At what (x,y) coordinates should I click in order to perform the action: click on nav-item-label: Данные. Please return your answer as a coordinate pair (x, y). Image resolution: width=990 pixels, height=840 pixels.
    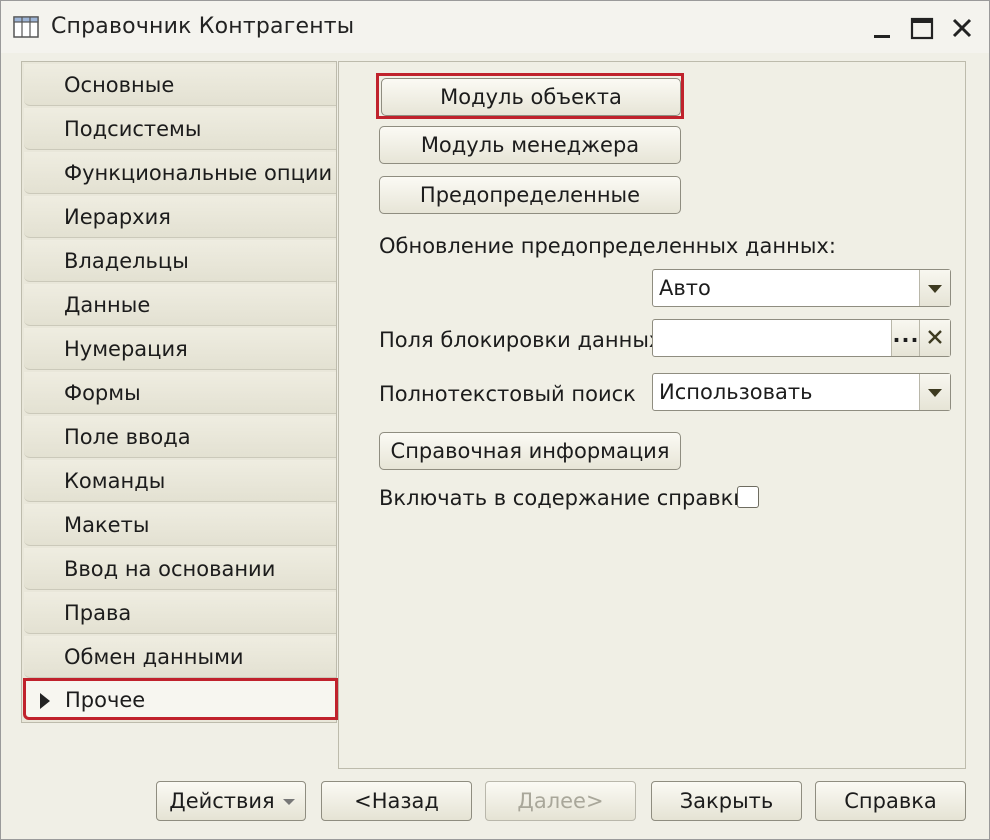
    Looking at the image, I should click on (107, 305).